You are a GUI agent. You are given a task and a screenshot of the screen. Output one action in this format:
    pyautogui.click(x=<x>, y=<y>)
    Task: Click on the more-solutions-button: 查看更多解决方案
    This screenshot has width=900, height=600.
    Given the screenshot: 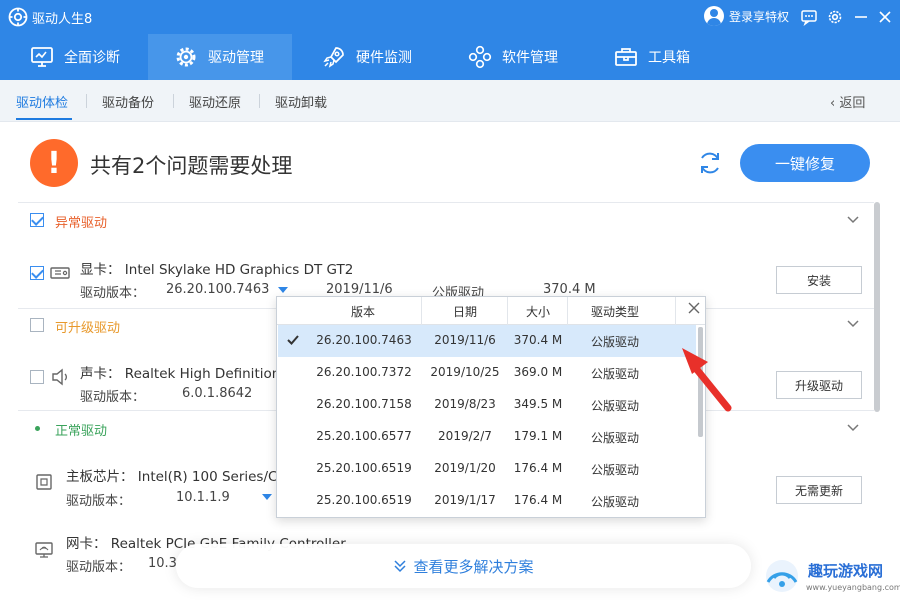 What is the action you would take?
    pyautogui.click(x=463, y=566)
    